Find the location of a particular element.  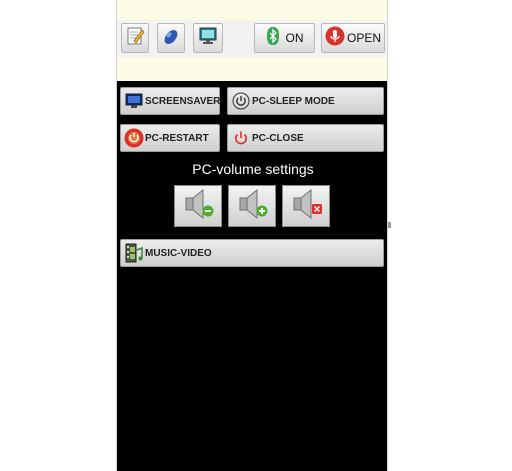

restart-icon is located at coordinates (134, 138).